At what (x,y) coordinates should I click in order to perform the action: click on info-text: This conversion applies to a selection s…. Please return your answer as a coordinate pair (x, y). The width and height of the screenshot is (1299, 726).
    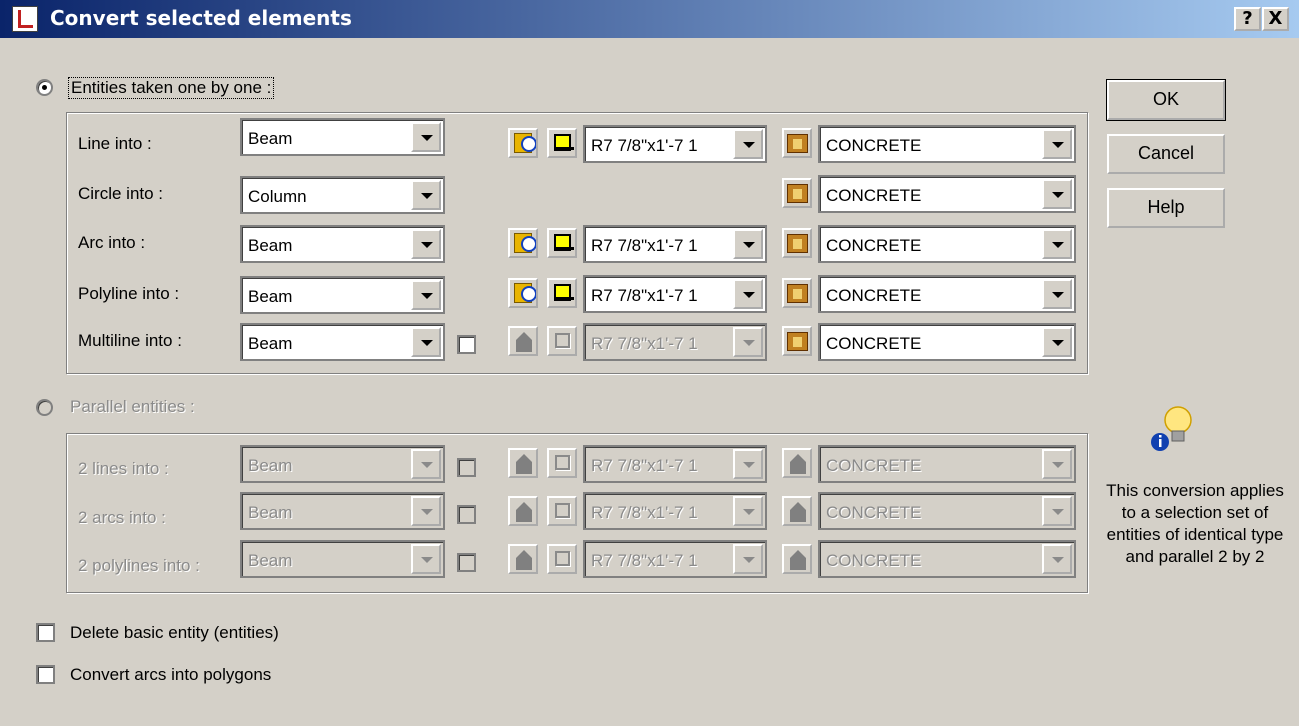
    Looking at the image, I should click on (1195, 523).